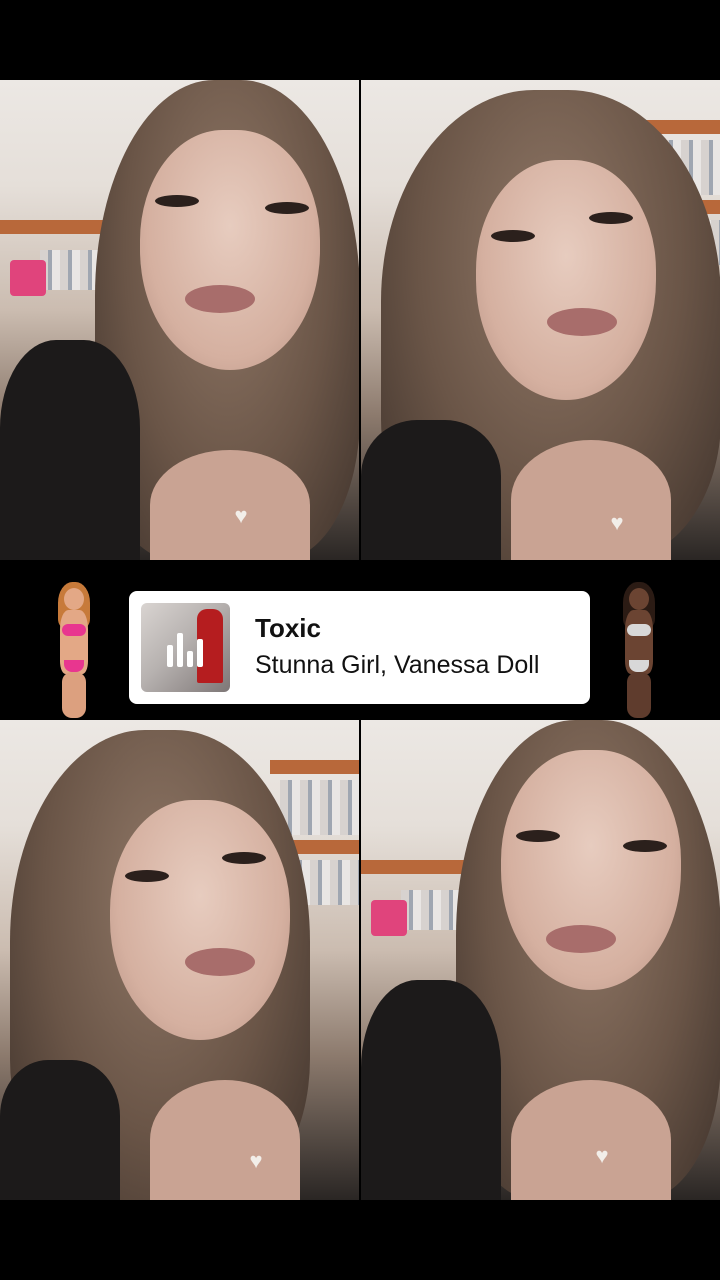  I want to click on album-art, so click(185, 647).